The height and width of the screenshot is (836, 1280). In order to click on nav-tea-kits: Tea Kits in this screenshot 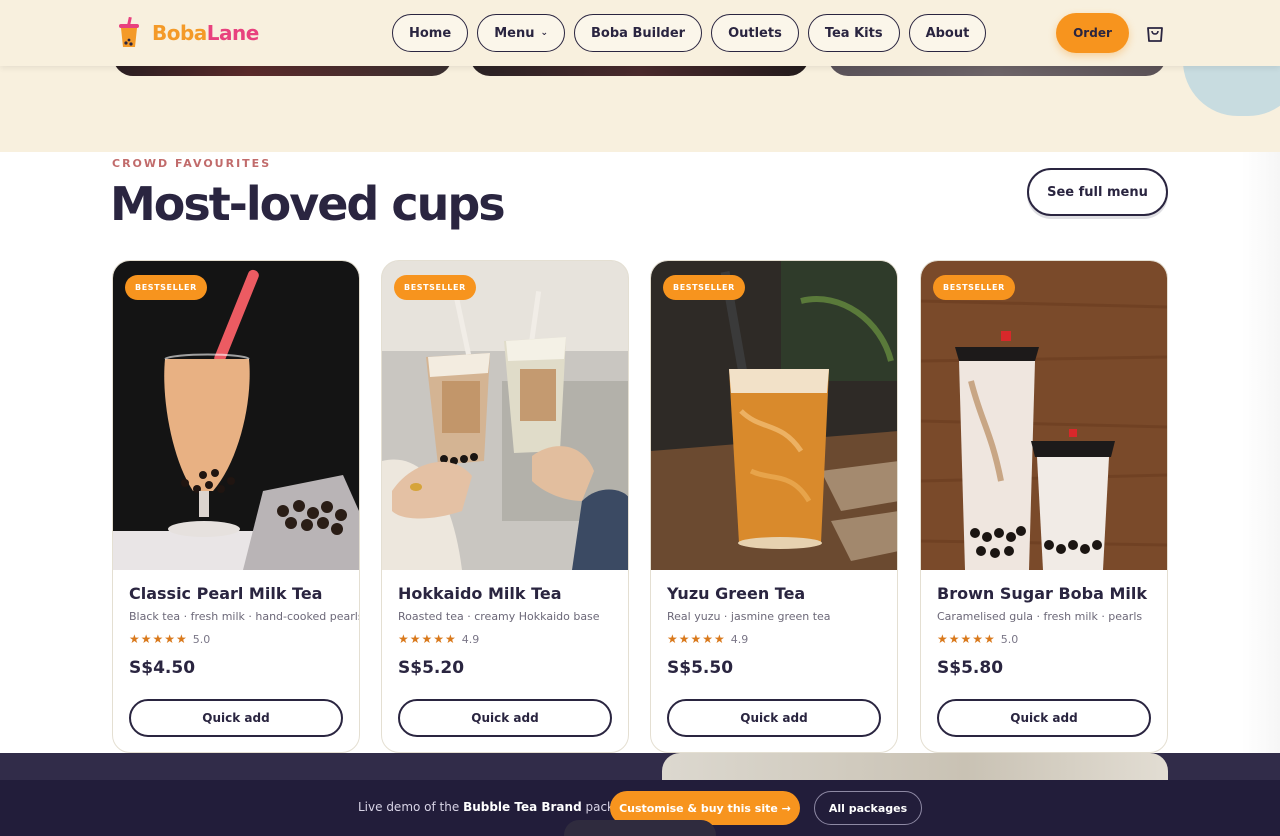, I will do `click(853, 33)`.